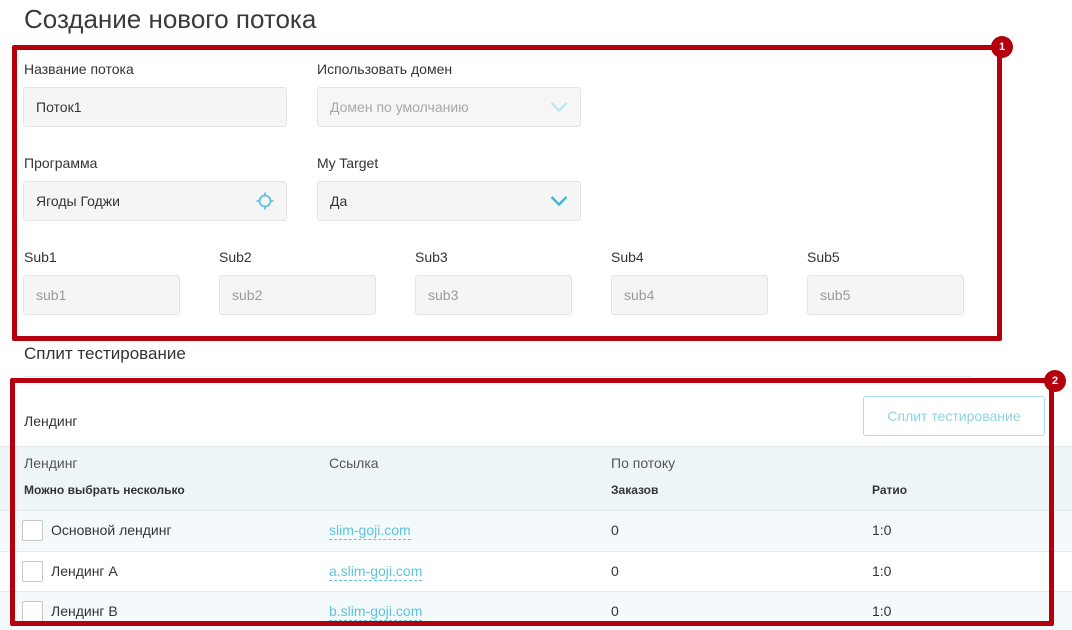 The height and width of the screenshot is (630, 1072). I want to click on annotation-badge-2: 2, so click(1055, 381).